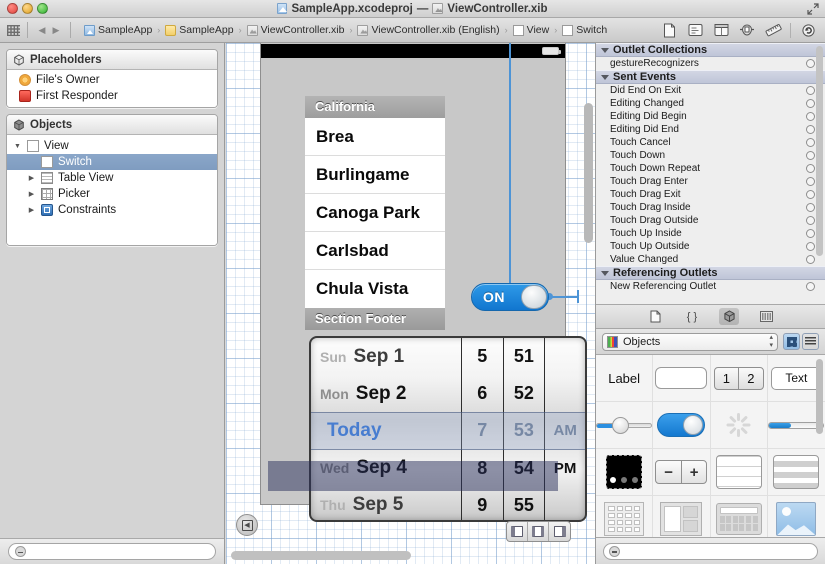 This screenshot has height=564, width=825. Describe the element at coordinates (375, 251) in the screenshot. I see `table-row: Carlsbad` at that location.